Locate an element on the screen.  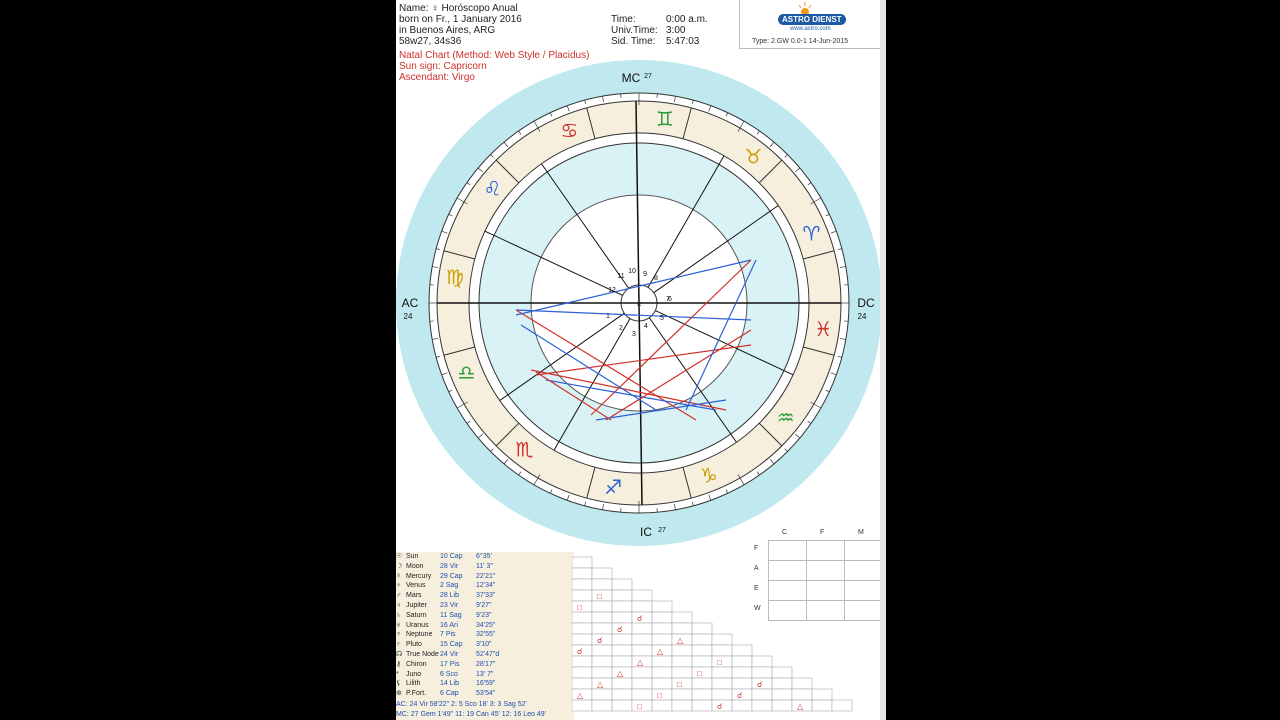
planet-row: ♄ Saturn 11 Sag 9'23" is located at coordinates (485, 616).